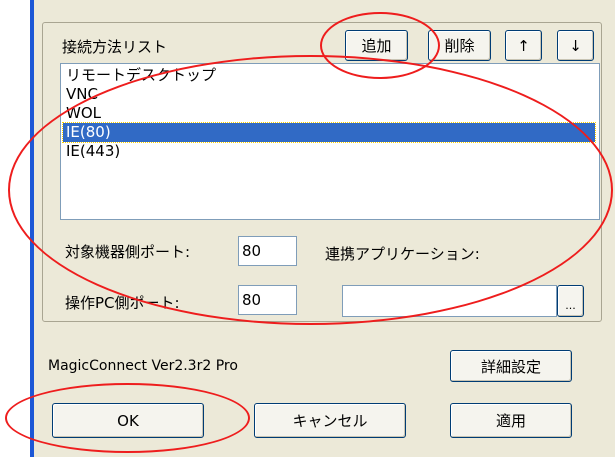 This screenshot has height=457, width=615. Describe the element at coordinates (329, 75) in the screenshot. I see `list-item-remote-desktop: リモートデスクトップ` at that location.